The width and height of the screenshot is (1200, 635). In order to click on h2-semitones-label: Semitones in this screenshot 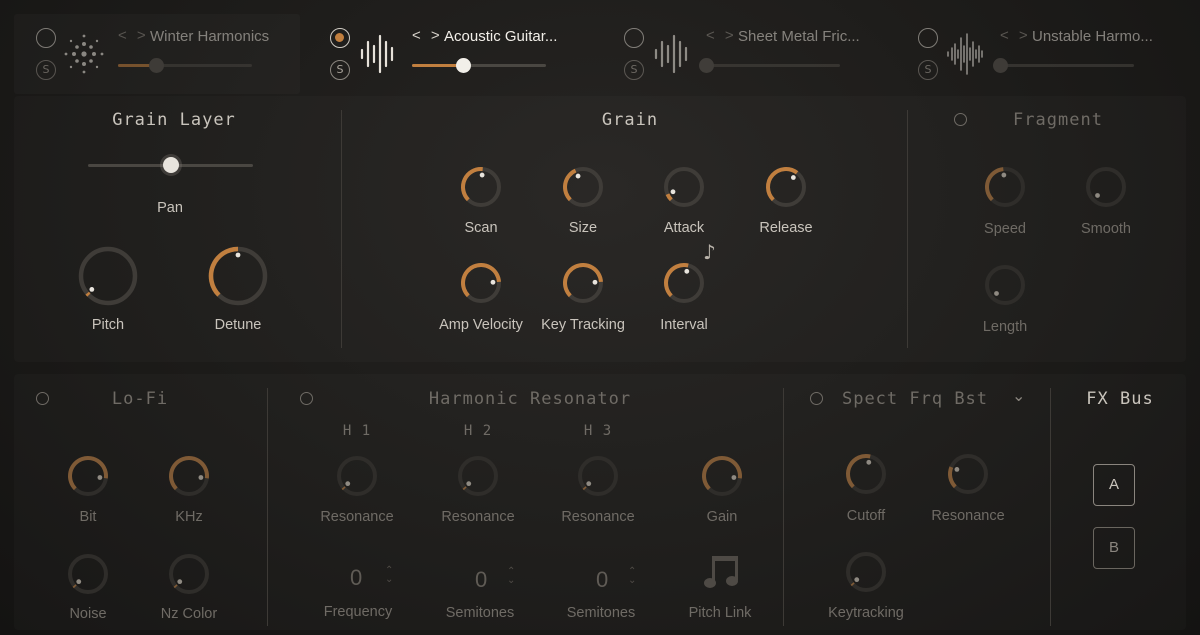, I will do `click(480, 613)`.